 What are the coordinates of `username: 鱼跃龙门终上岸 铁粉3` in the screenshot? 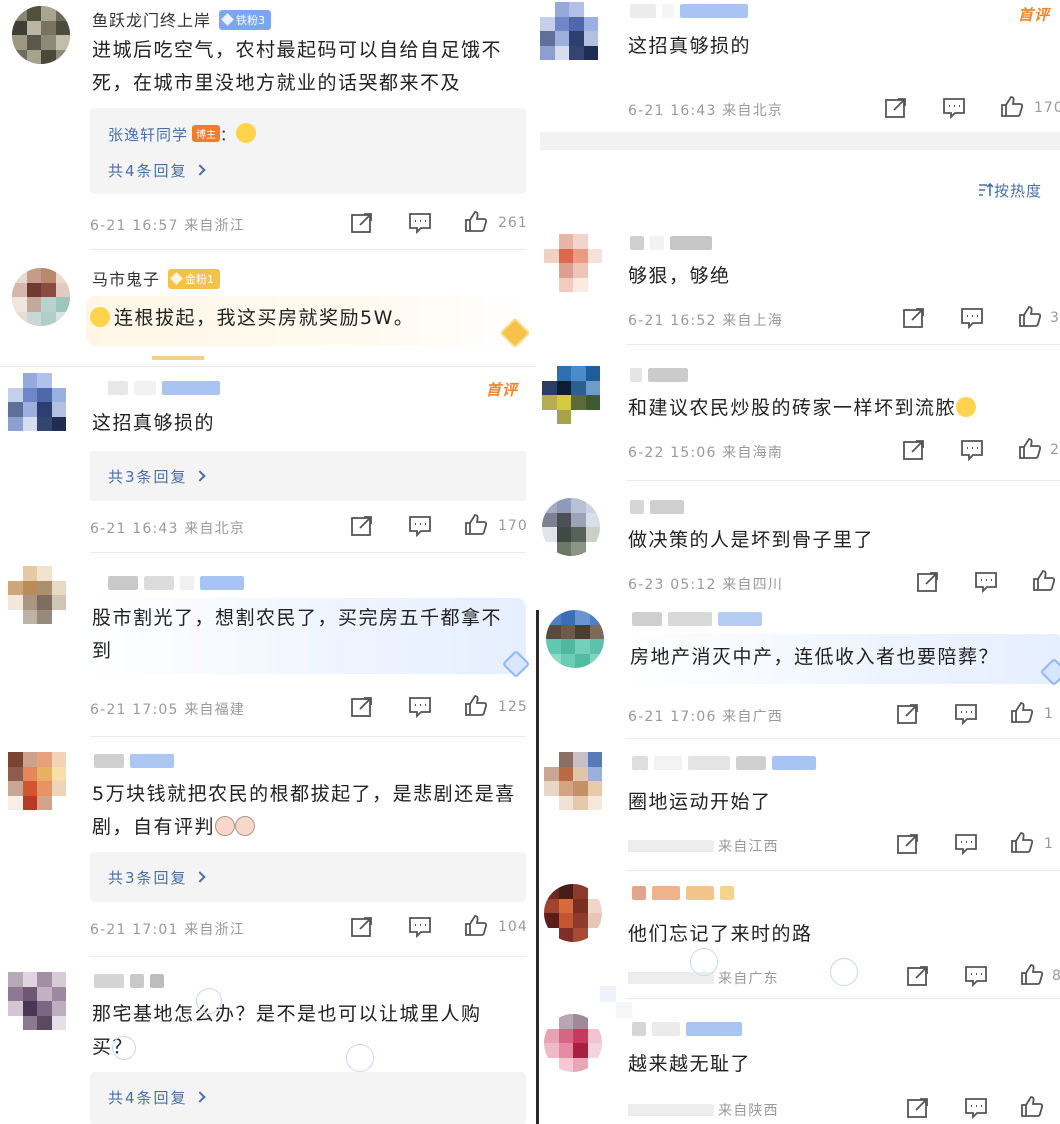 It's located at (182, 19).